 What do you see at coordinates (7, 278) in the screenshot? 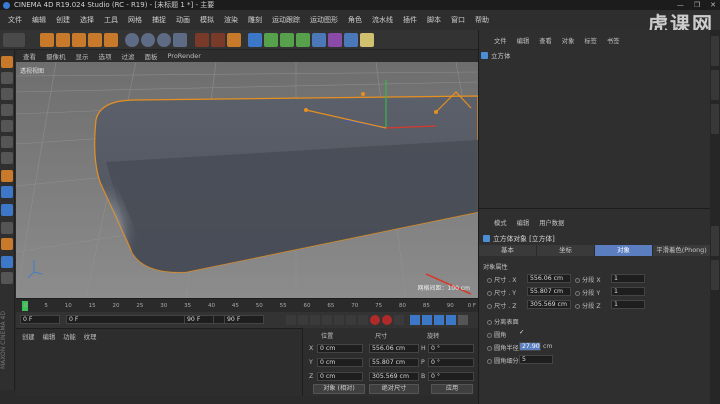
I see `grid-icon` at bounding box center [7, 278].